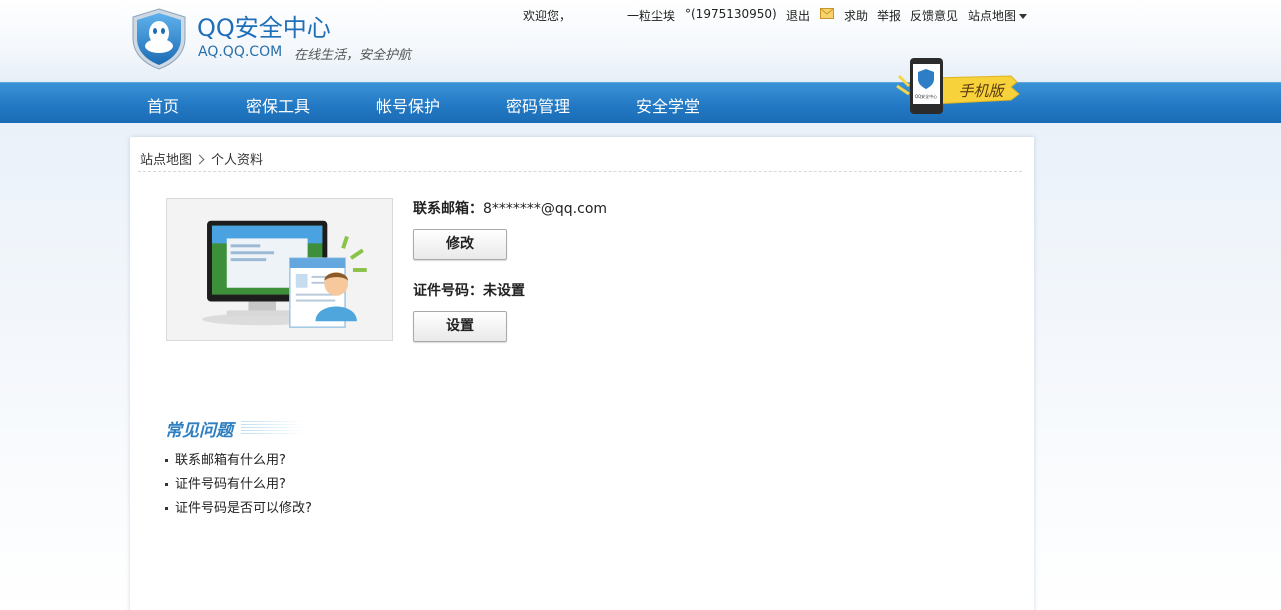 This screenshot has height=610, width=1281. Describe the element at coordinates (731, 14) in the screenshot. I see `user-qq-number: °(1975130950)` at that location.